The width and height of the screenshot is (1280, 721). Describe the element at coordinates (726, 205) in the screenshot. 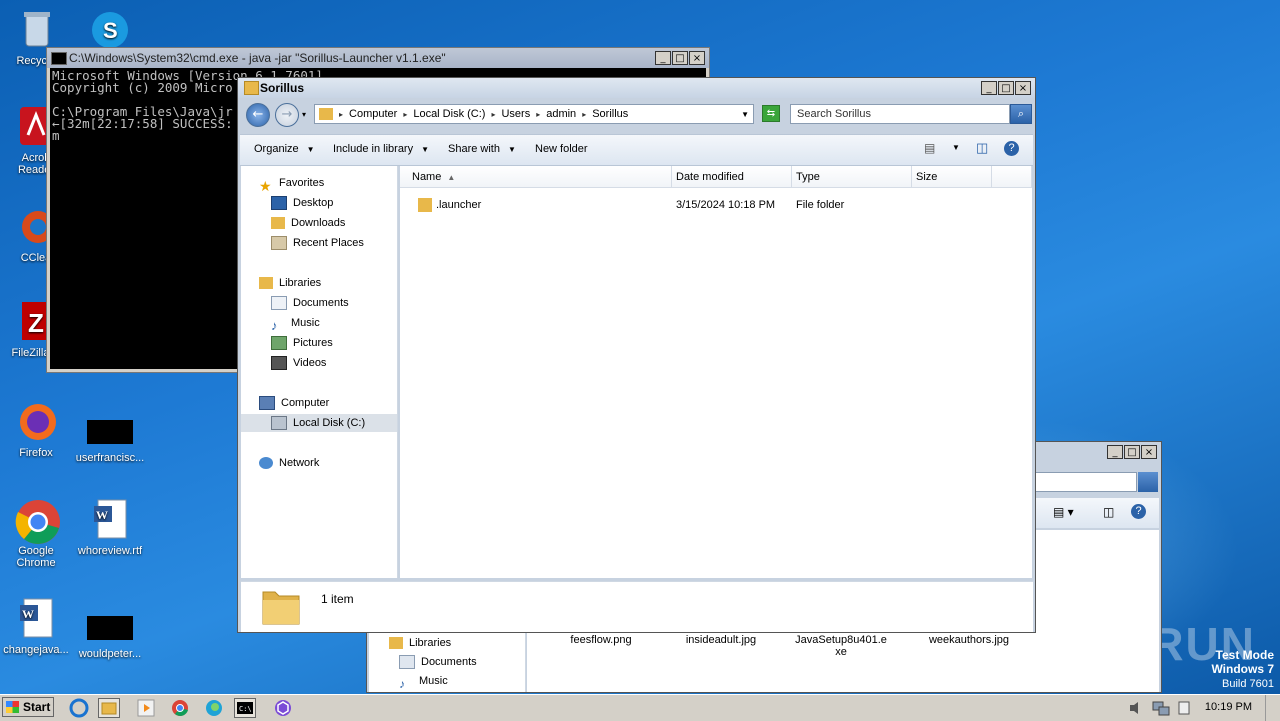

I see `file-date: 3/15/2024 10:18 PM` at that location.